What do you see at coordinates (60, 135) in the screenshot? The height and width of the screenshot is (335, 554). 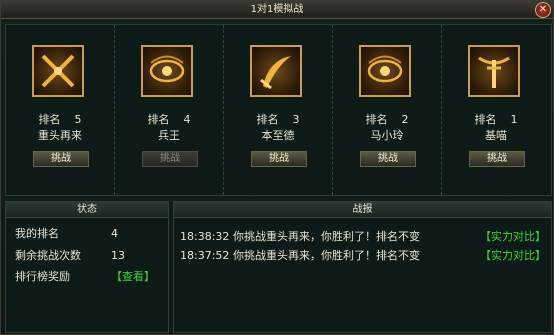 I see `player-name: 重头再来` at bounding box center [60, 135].